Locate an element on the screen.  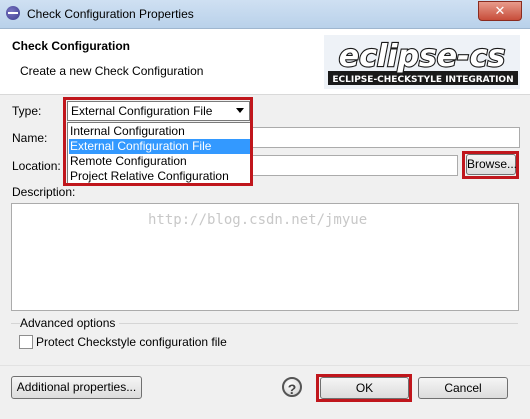
location-label: Location: is located at coordinates (36, 166).